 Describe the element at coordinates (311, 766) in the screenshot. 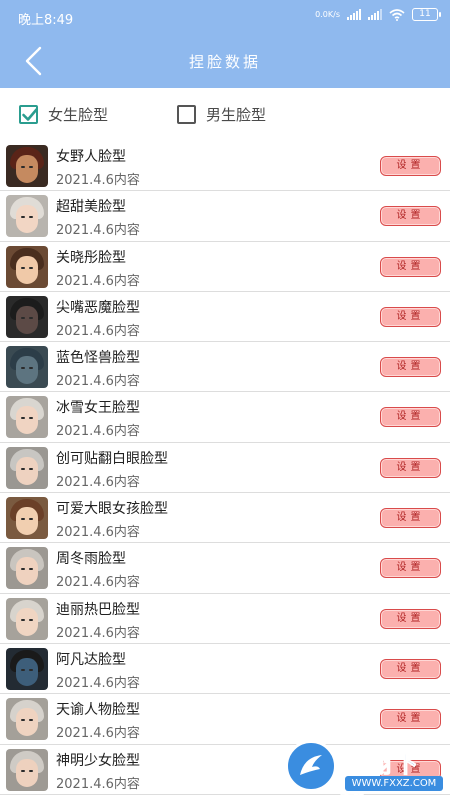

I see `watermark-logo-icon` at that location.